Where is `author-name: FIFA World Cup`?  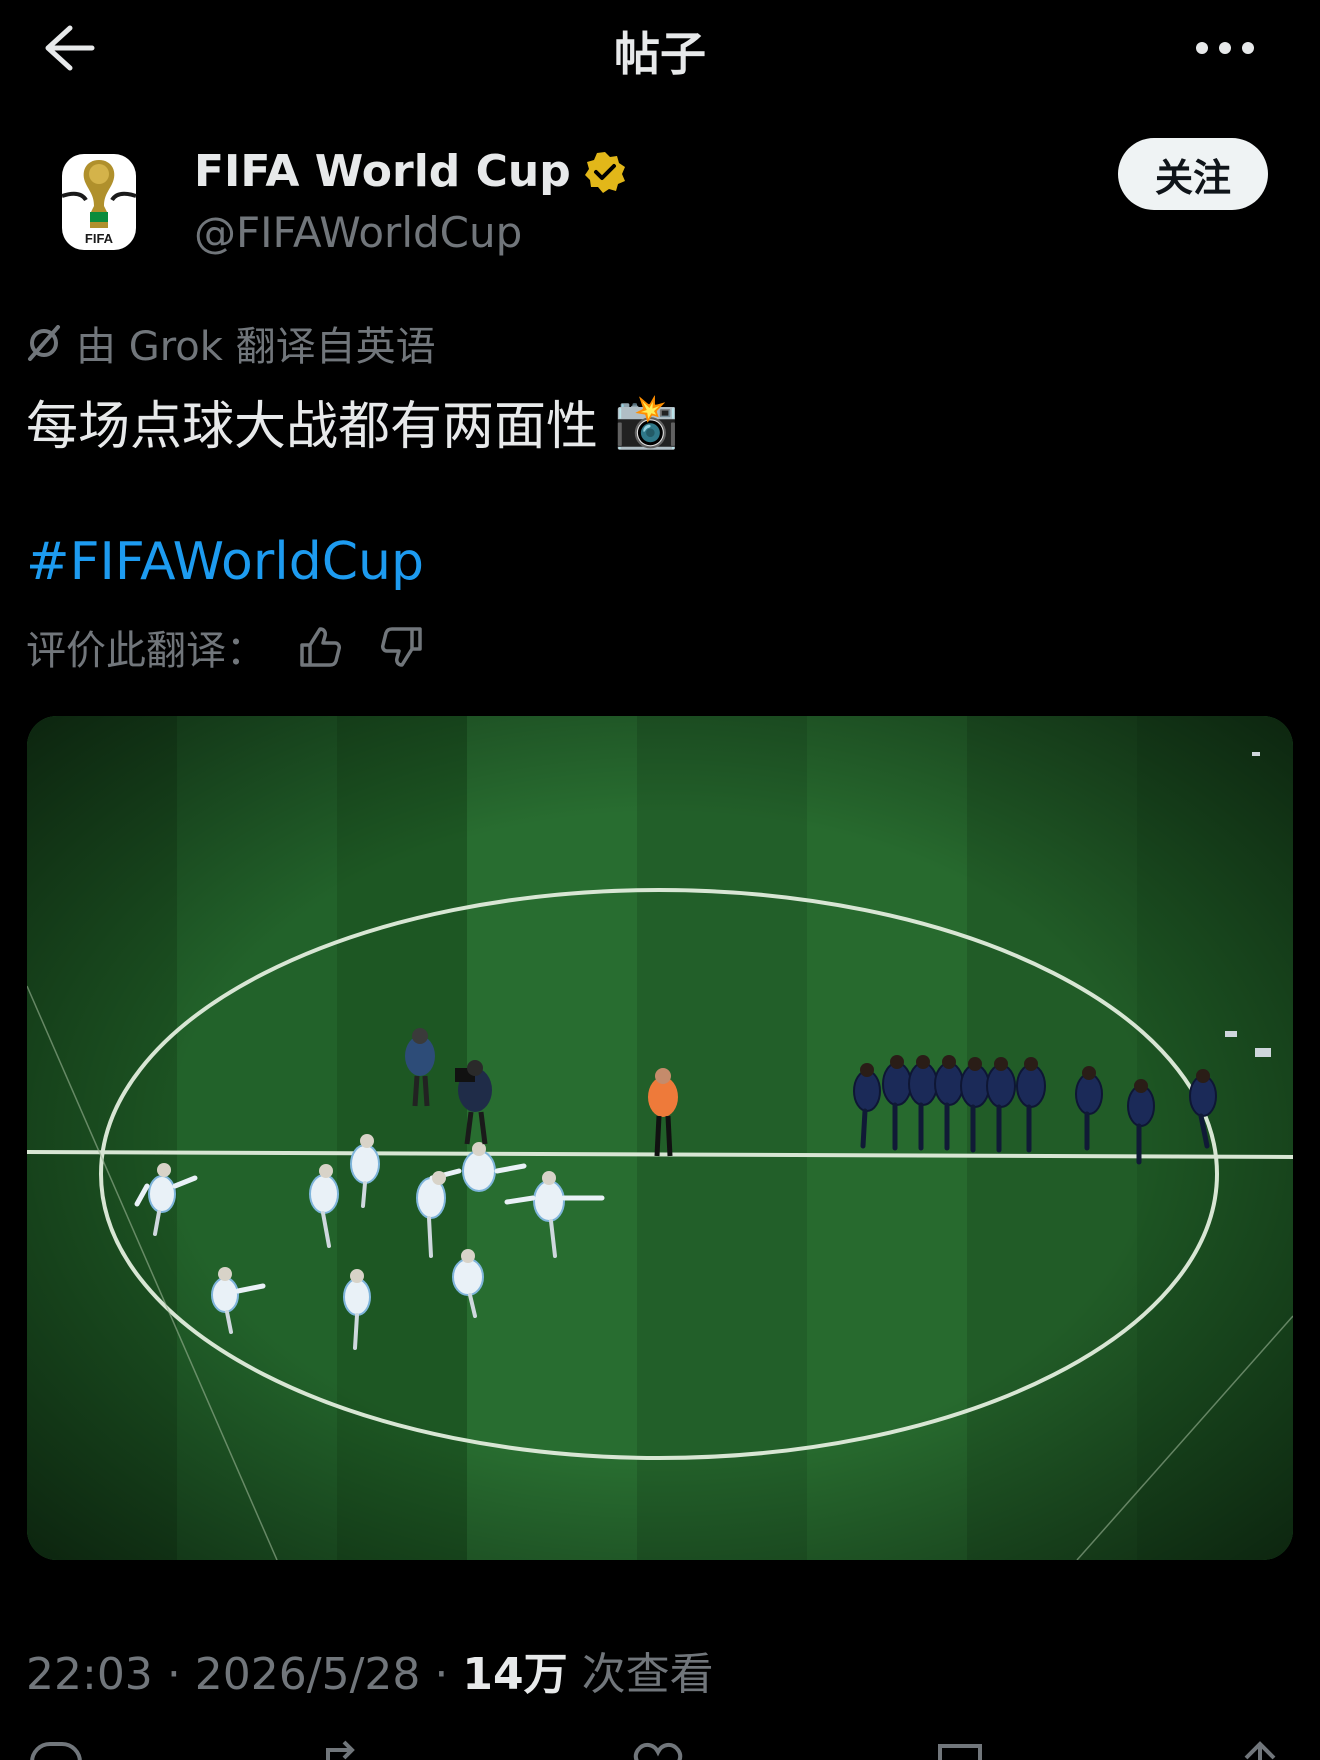 author-name: FIFA World Cup is located at coordinates (410, 171).